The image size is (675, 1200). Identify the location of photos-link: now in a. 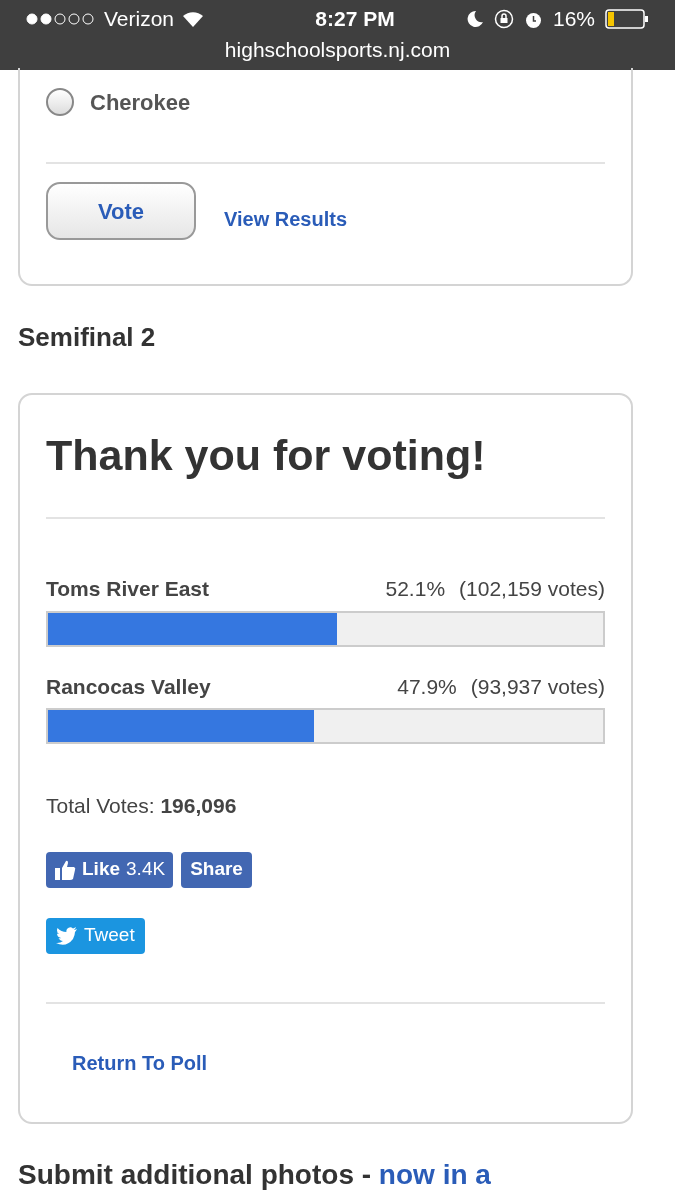
(434, 1174).